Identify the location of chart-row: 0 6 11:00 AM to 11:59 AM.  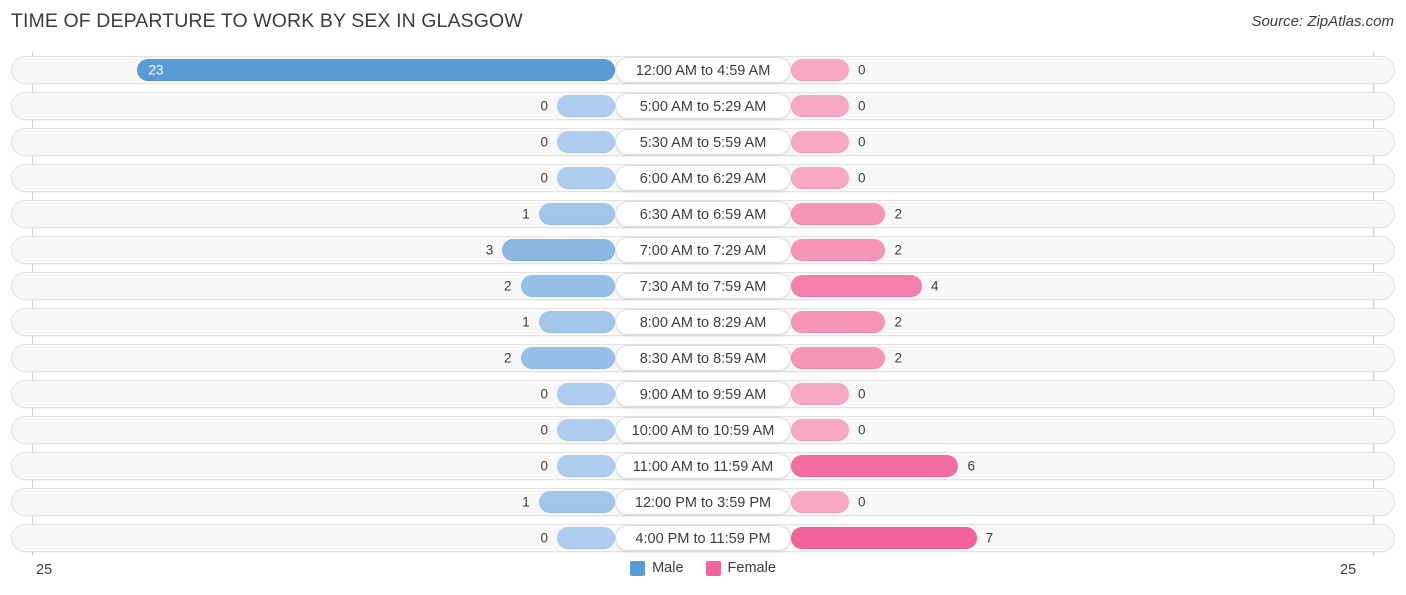
(703, 466).